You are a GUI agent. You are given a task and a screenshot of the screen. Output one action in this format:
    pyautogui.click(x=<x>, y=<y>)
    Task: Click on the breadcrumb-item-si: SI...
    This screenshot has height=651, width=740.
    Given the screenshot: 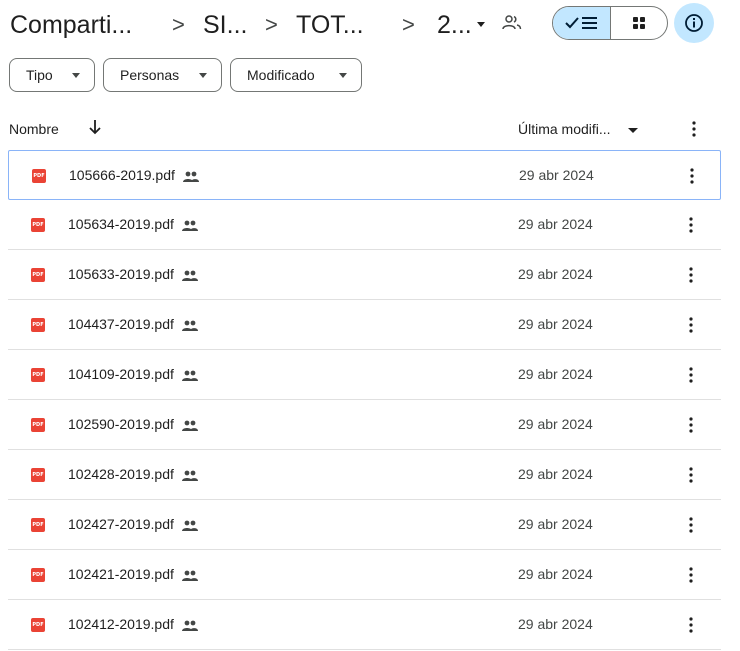 What is the action you would take?
    pyautogui.click(x=225, y=25)
    